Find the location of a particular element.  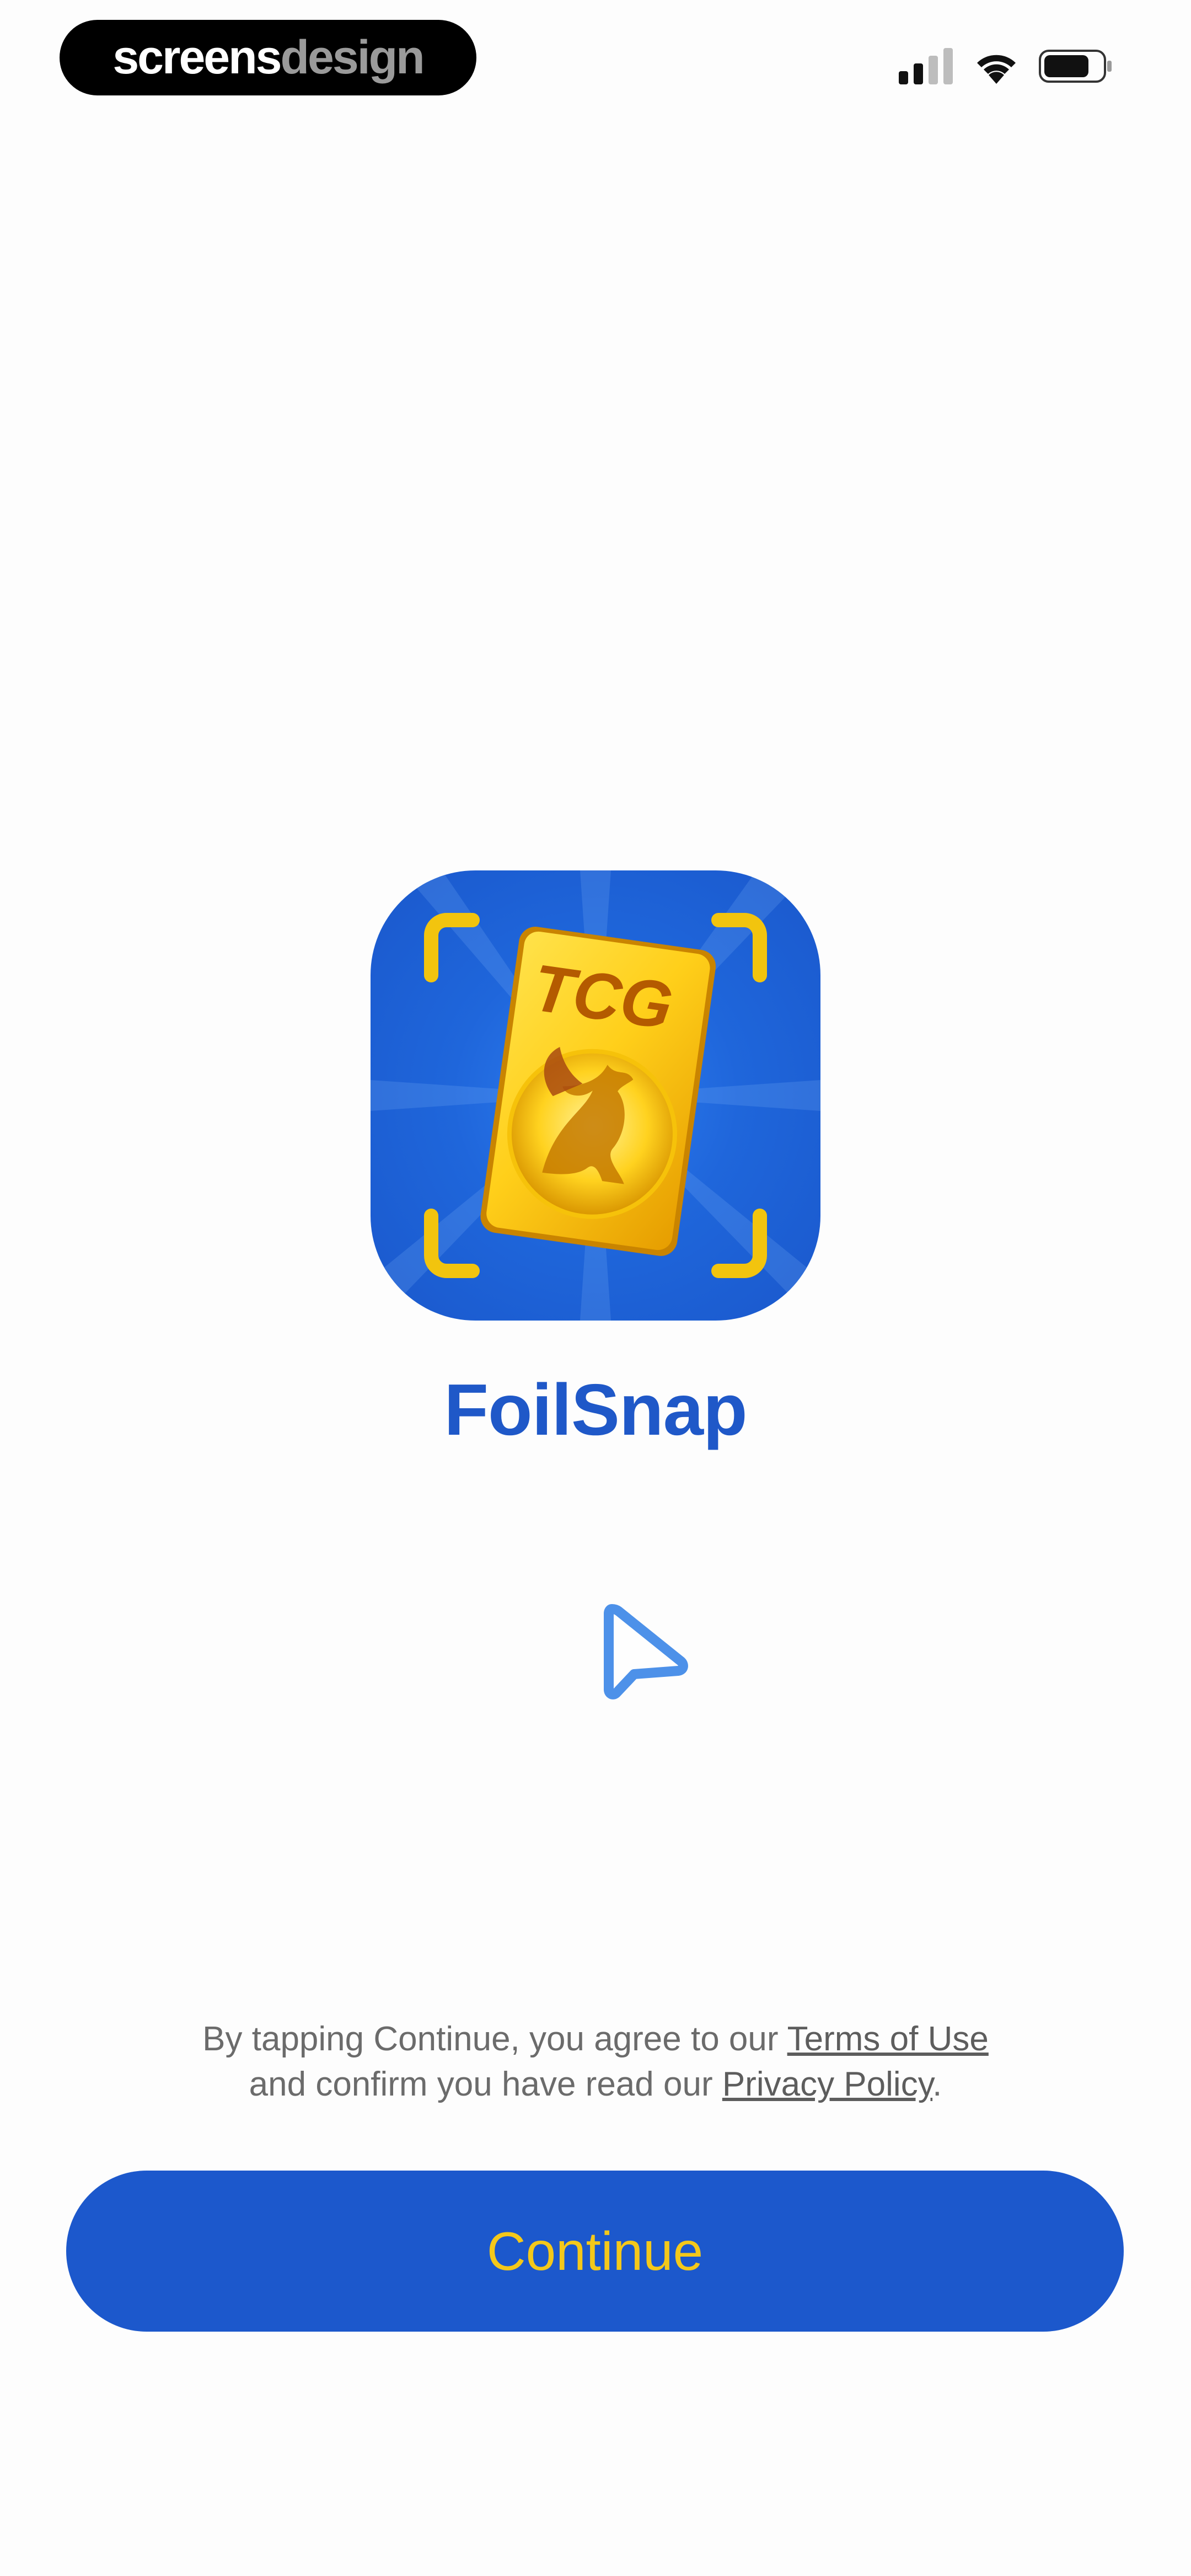

legal-line-2-text: and confirm you have read our is located at coordinates (485, 2084).